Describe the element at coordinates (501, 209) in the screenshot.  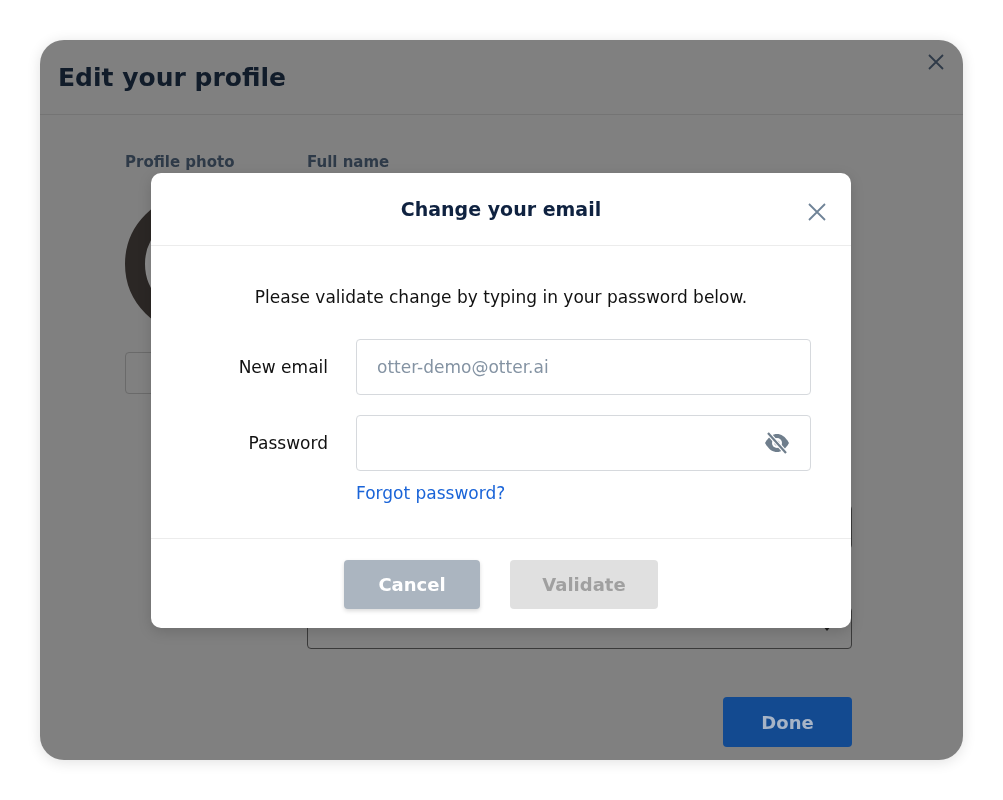
I see `dialog-title: Change your email` at that location.